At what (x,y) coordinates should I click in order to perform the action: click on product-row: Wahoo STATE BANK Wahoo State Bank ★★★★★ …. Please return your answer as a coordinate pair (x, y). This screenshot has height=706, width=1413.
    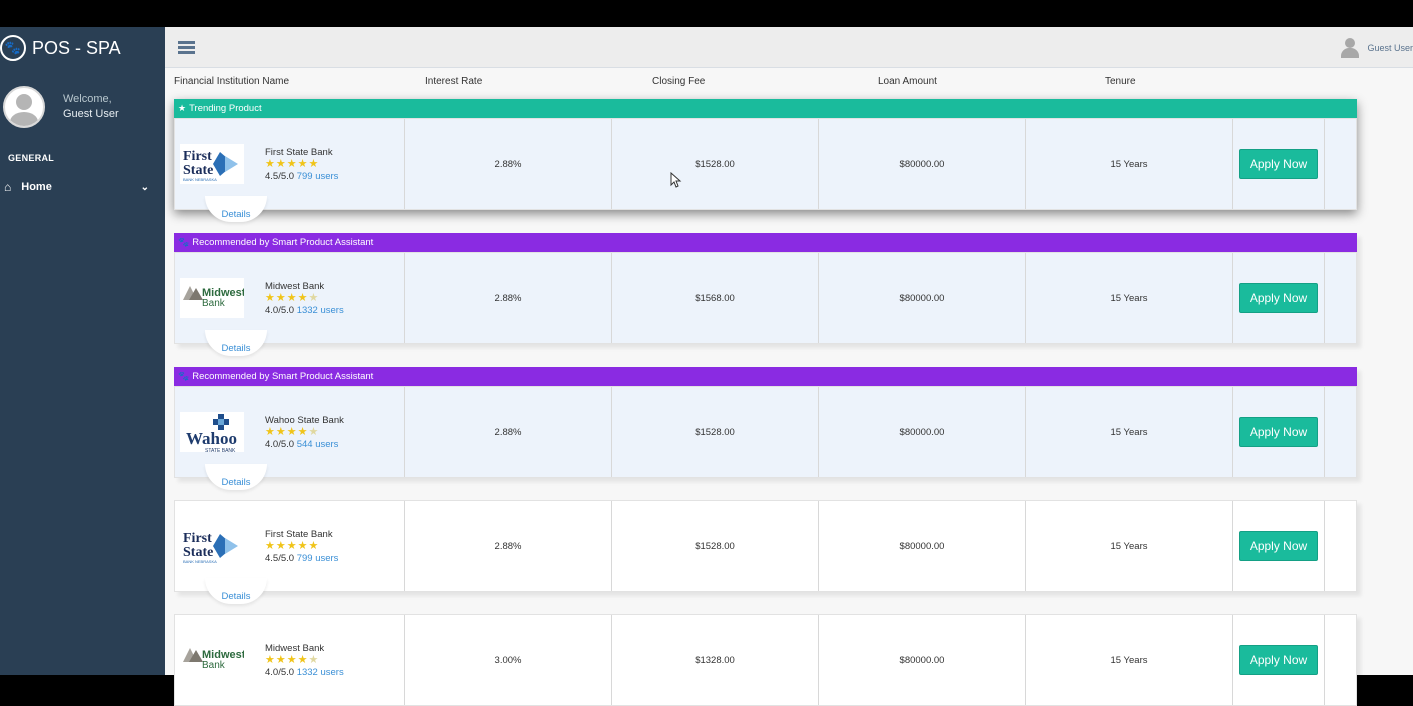
    Looking at the image, I should click on (765, 438).